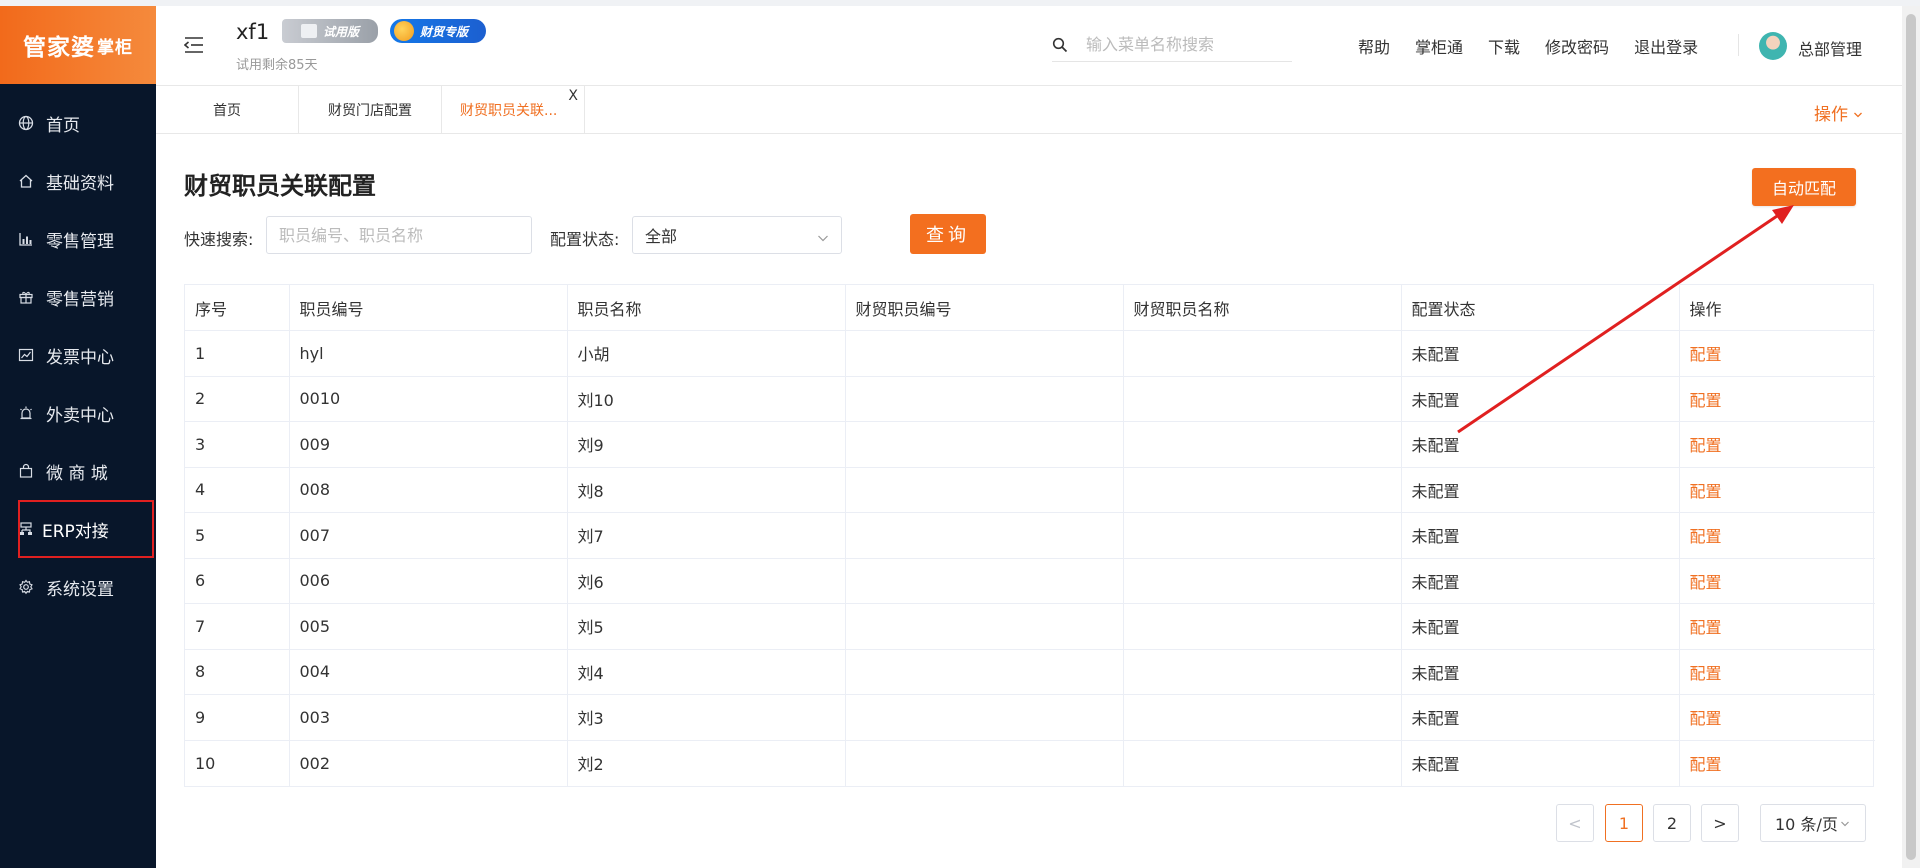 This screenshot has height=868, width=1920. Describe the element at coordinates (78, 587) in the screenshot. I see `sidebar-item-system-settings: 系统设置` at that location.